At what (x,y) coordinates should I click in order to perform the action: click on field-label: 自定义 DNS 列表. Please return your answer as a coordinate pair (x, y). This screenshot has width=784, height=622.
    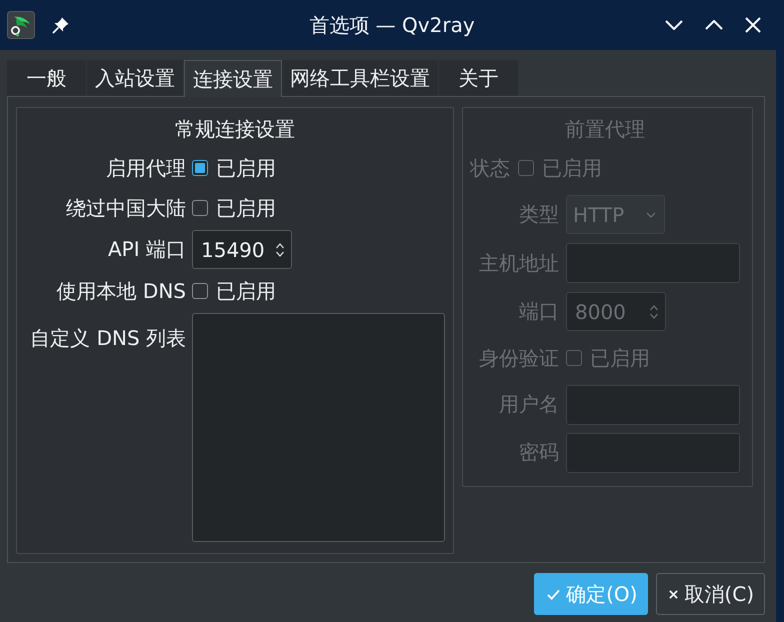
    Looking at the image, I should click on (108, 338).